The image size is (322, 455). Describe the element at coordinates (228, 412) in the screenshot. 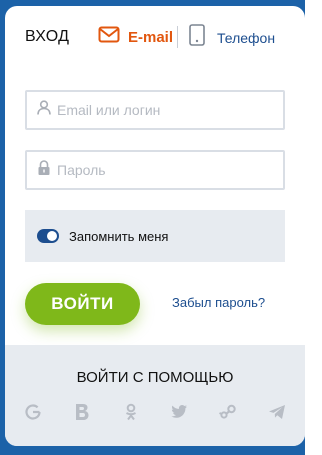

I see `steam-icon` at that location.